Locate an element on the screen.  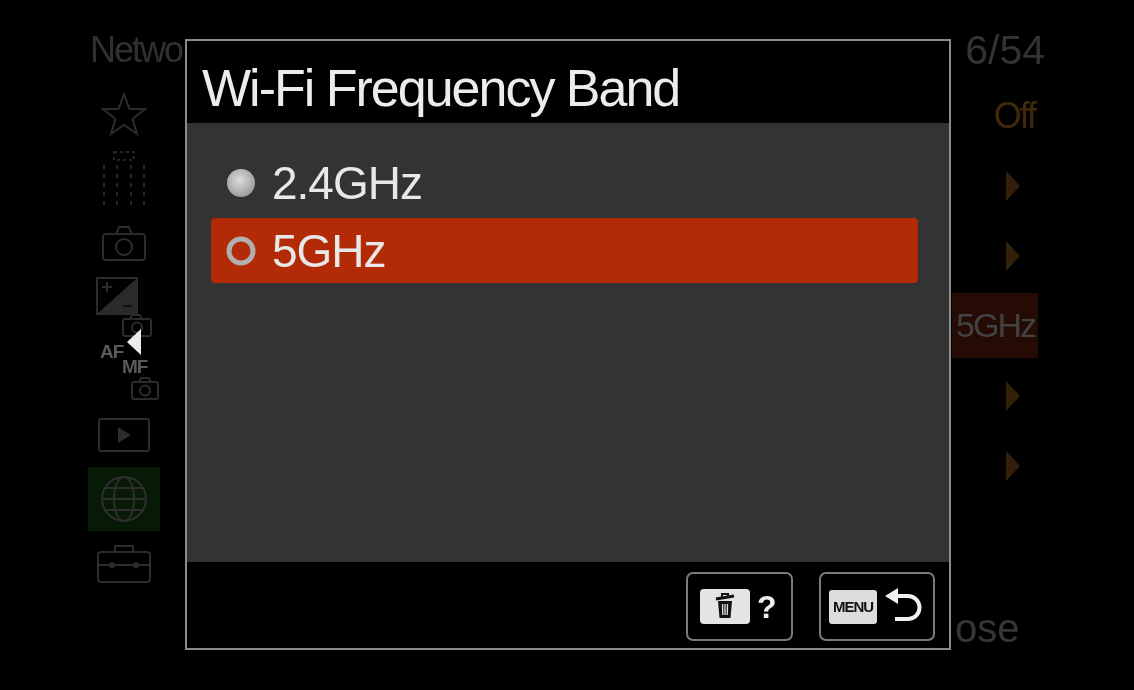
play-icon is located at coordinates (124, 435).